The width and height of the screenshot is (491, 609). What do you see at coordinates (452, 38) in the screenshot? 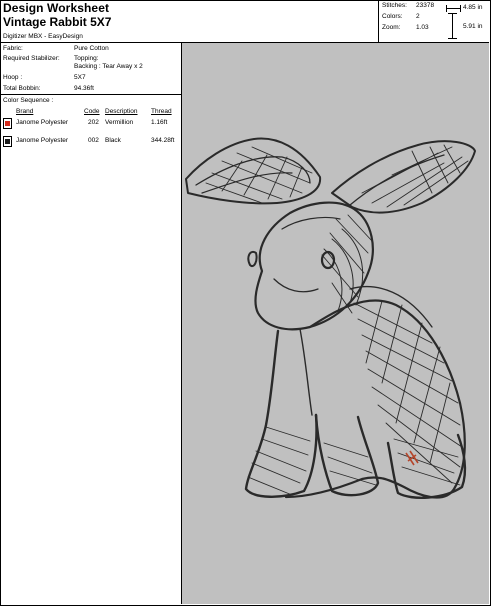
I see `height-dimension-tick-bottom` at bounding box center [452, 38].